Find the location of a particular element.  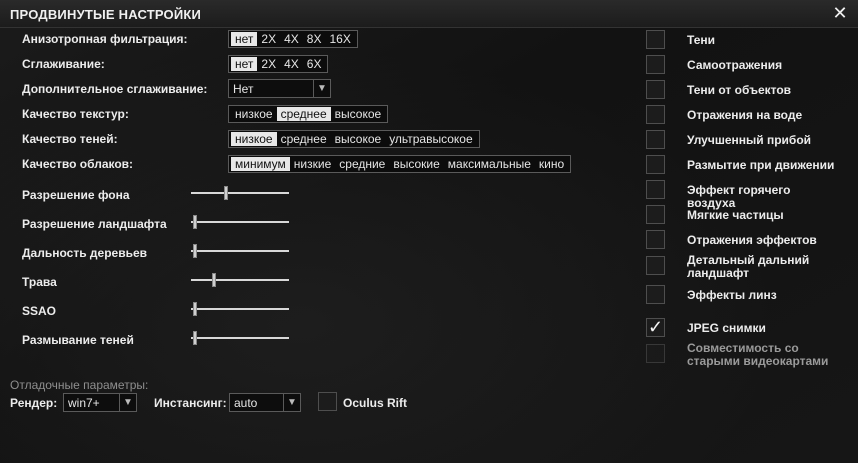

grass-slider is located at coordinates (240, 280).